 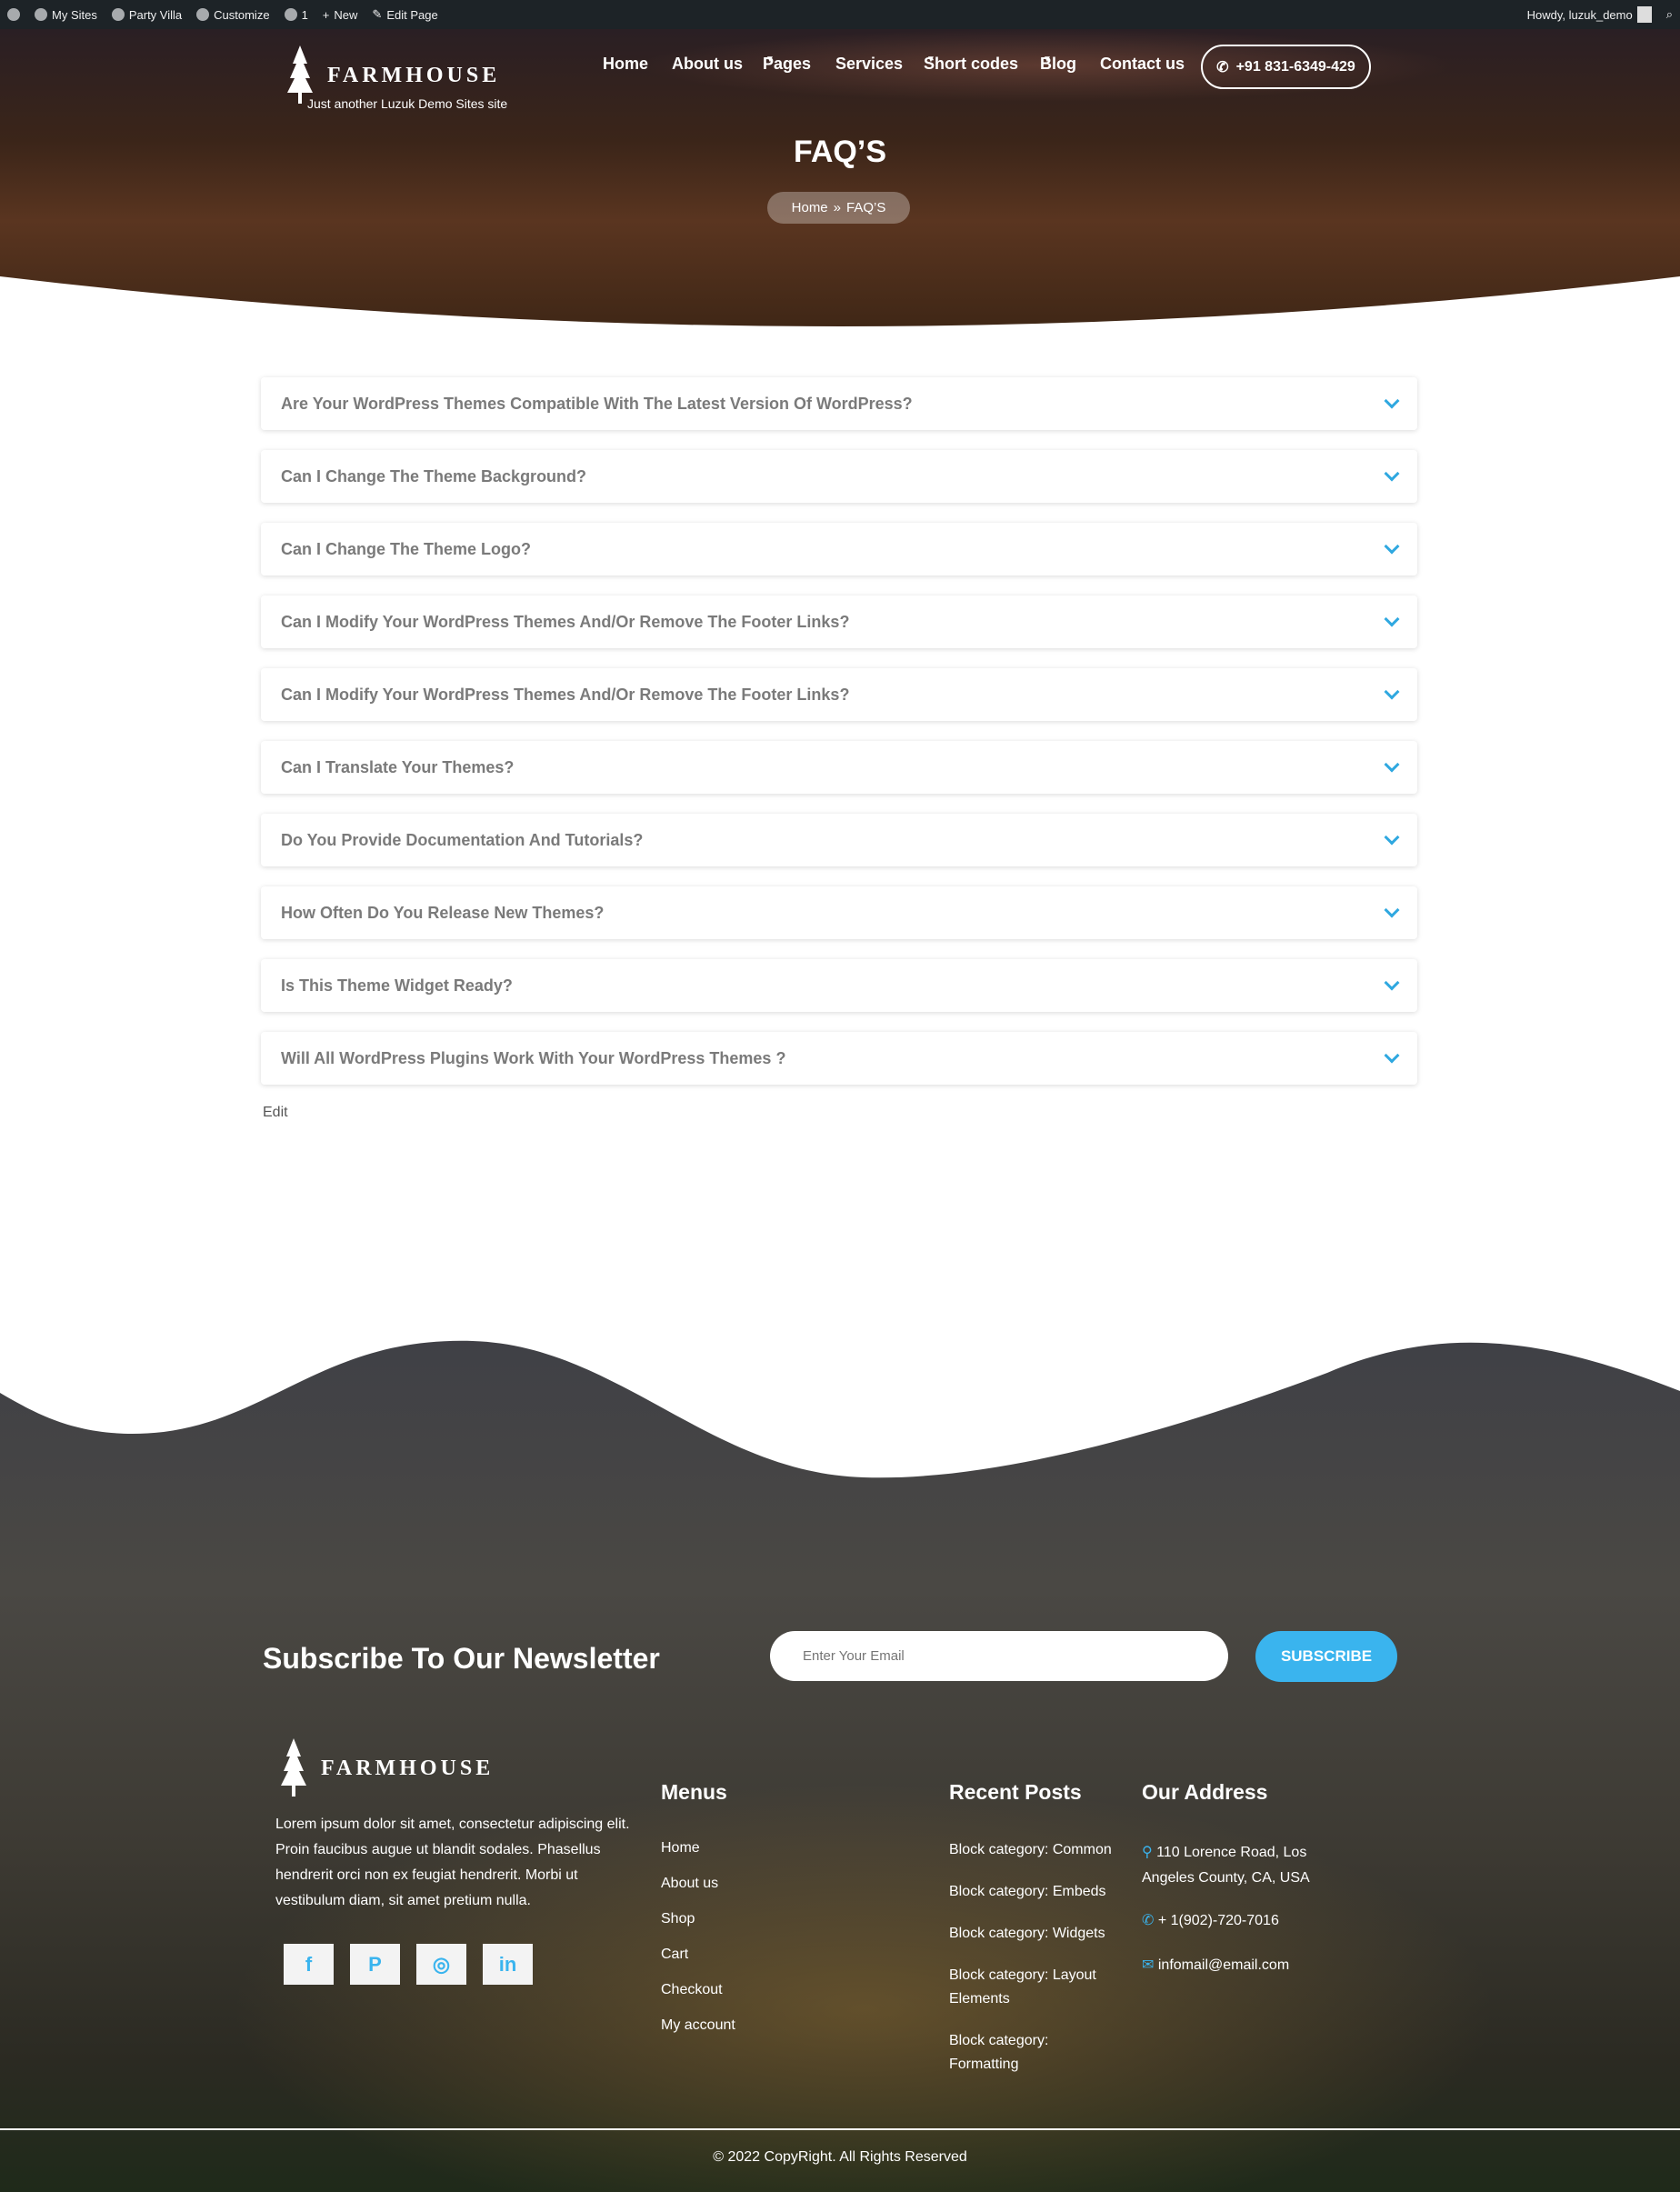 What do you see at coordinates (810, 208) in the screenshot?
I see `breadcrumb-home: Home` at bounding box center [810, 208].